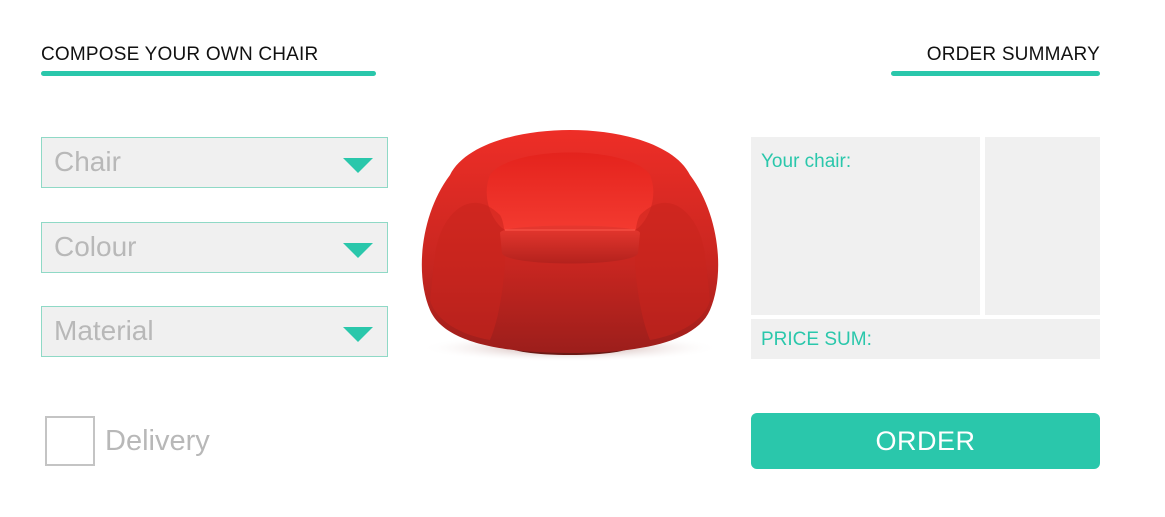  I want to click on material-select-label: Material, so click(104, 330).